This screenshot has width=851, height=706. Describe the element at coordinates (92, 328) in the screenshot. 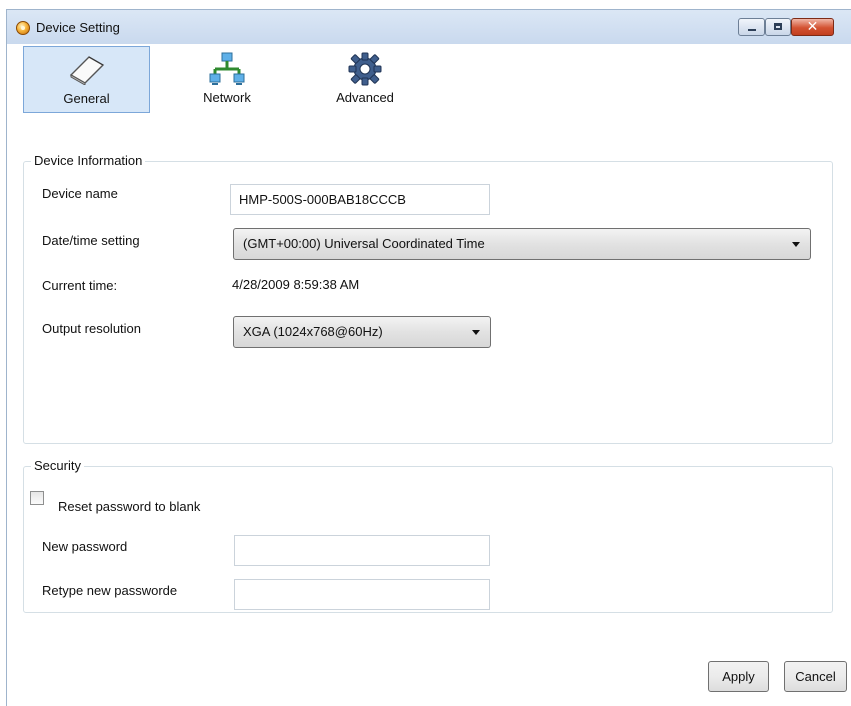

I see `output-resolution-label: Output resolution` at that location.